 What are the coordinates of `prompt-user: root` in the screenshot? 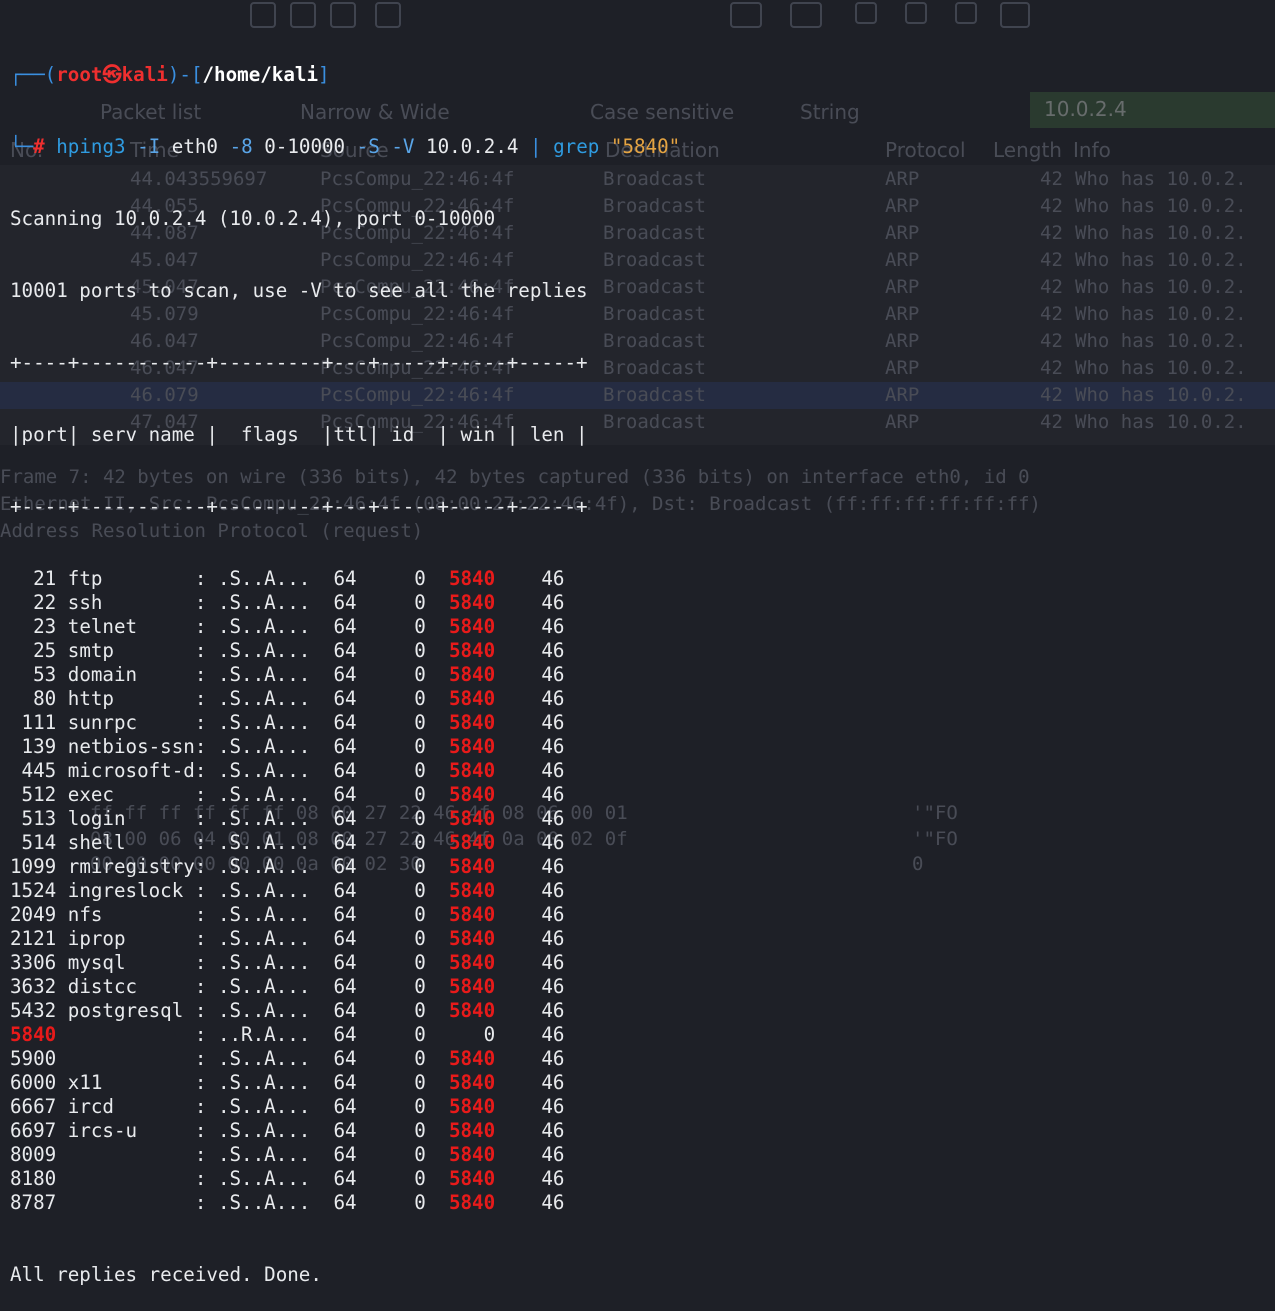 It's located at (79, 74).